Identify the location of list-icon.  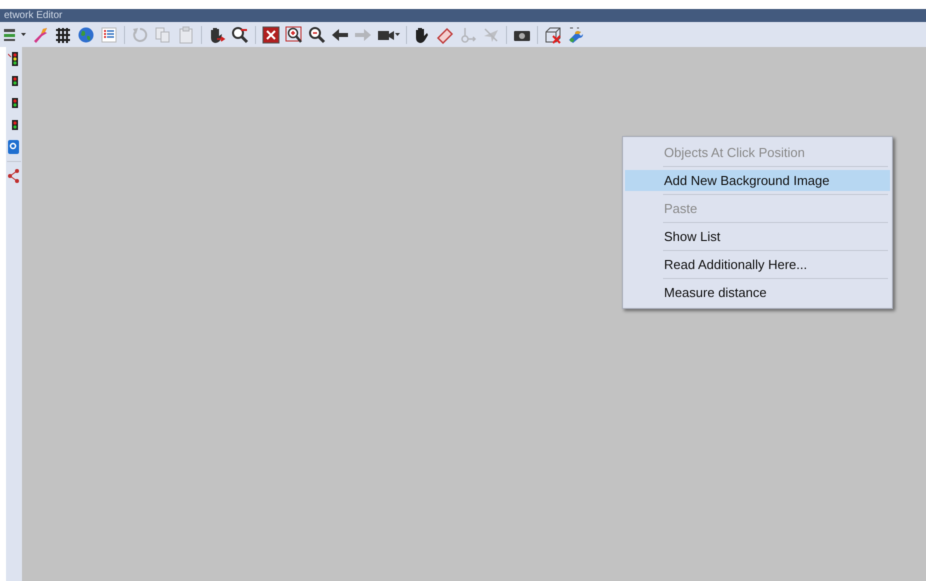
(109, 35).